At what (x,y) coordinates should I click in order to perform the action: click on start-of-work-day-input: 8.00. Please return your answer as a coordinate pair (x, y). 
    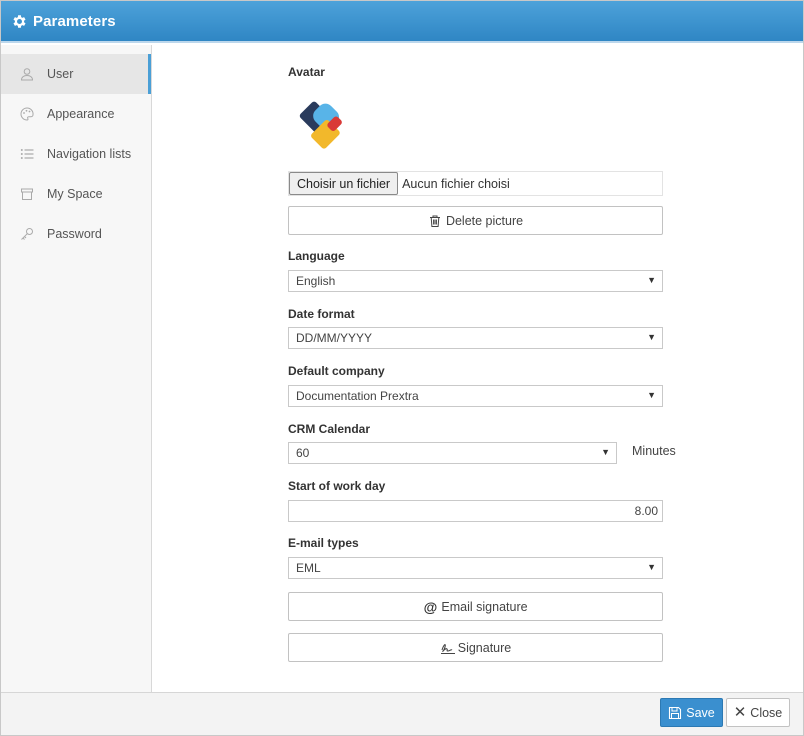
    Looking at the image, I should click on (475, 511).